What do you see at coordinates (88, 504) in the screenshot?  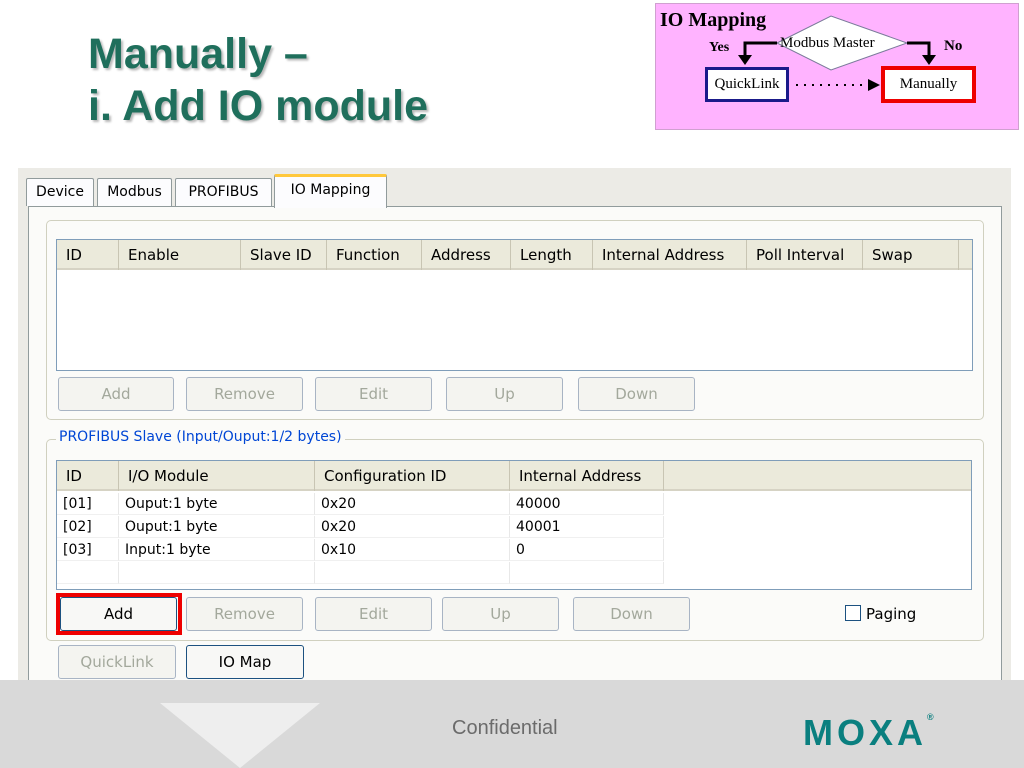 I see `table-cell: [01]` at bounding box center [88, 504].